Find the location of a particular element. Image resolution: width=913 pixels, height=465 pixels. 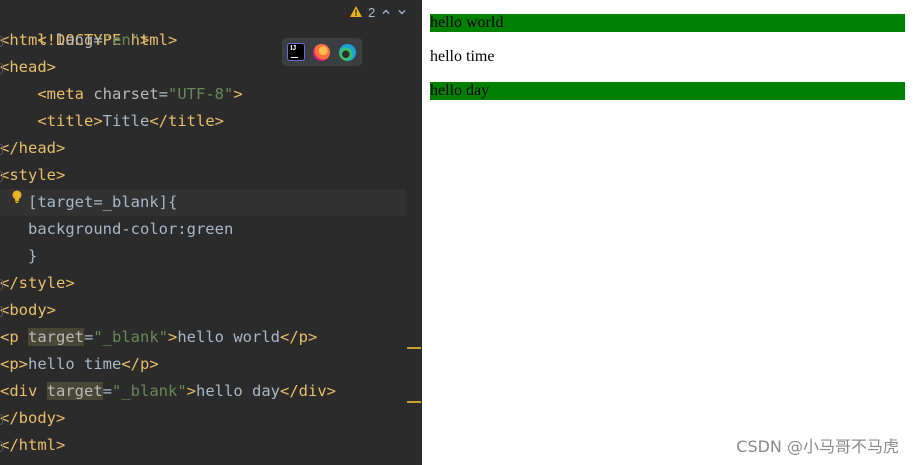

attr-value: "en" is located at coordinates (121, 40).